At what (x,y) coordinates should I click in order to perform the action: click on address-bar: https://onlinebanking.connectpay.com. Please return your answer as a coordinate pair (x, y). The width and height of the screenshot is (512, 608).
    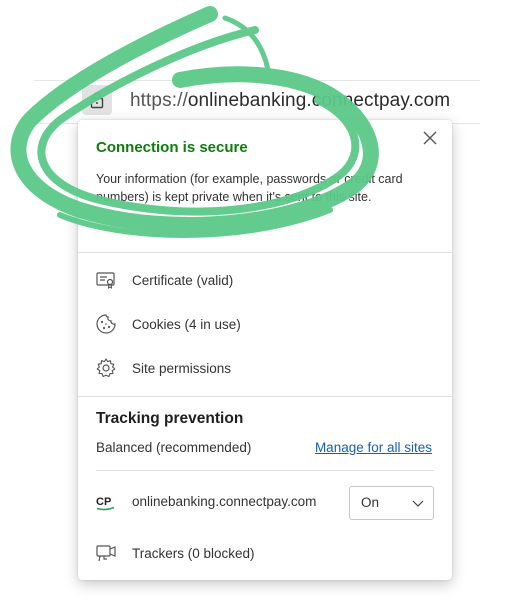
    Looking at the image, I should click on (257, 102).